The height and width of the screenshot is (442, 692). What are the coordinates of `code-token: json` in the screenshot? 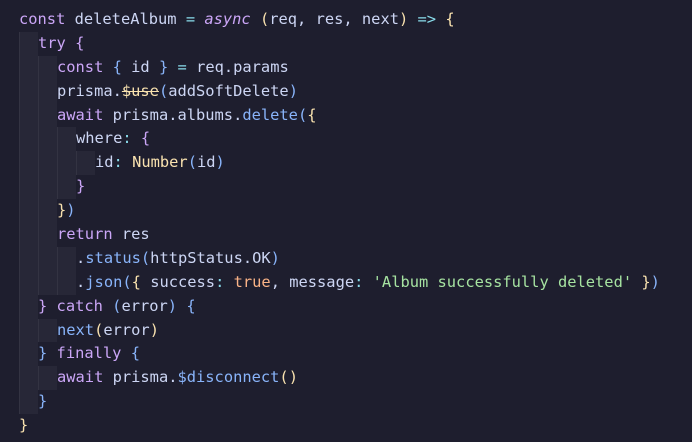 It's located at (104, 281).